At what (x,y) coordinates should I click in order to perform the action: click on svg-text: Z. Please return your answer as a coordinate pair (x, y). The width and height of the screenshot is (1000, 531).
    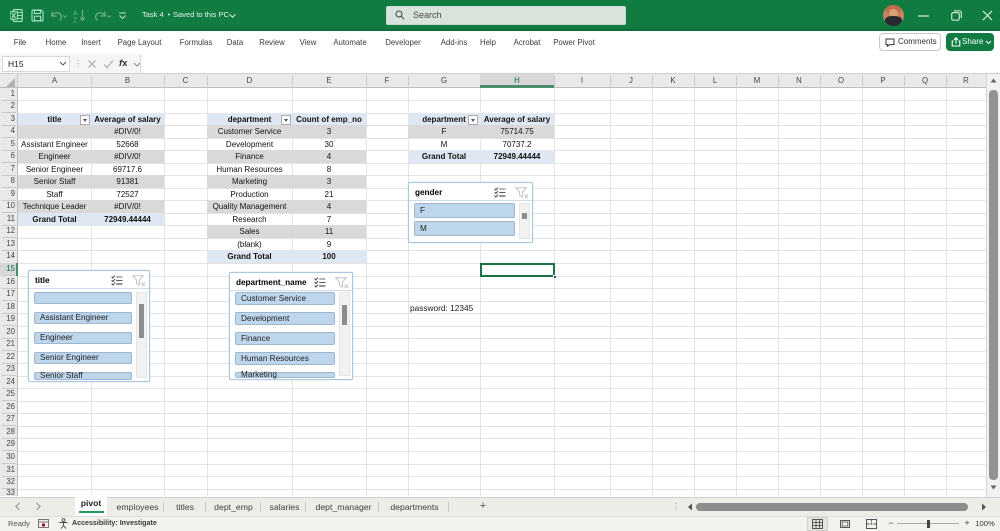
    Looking at the image, I should click on (75, 21).